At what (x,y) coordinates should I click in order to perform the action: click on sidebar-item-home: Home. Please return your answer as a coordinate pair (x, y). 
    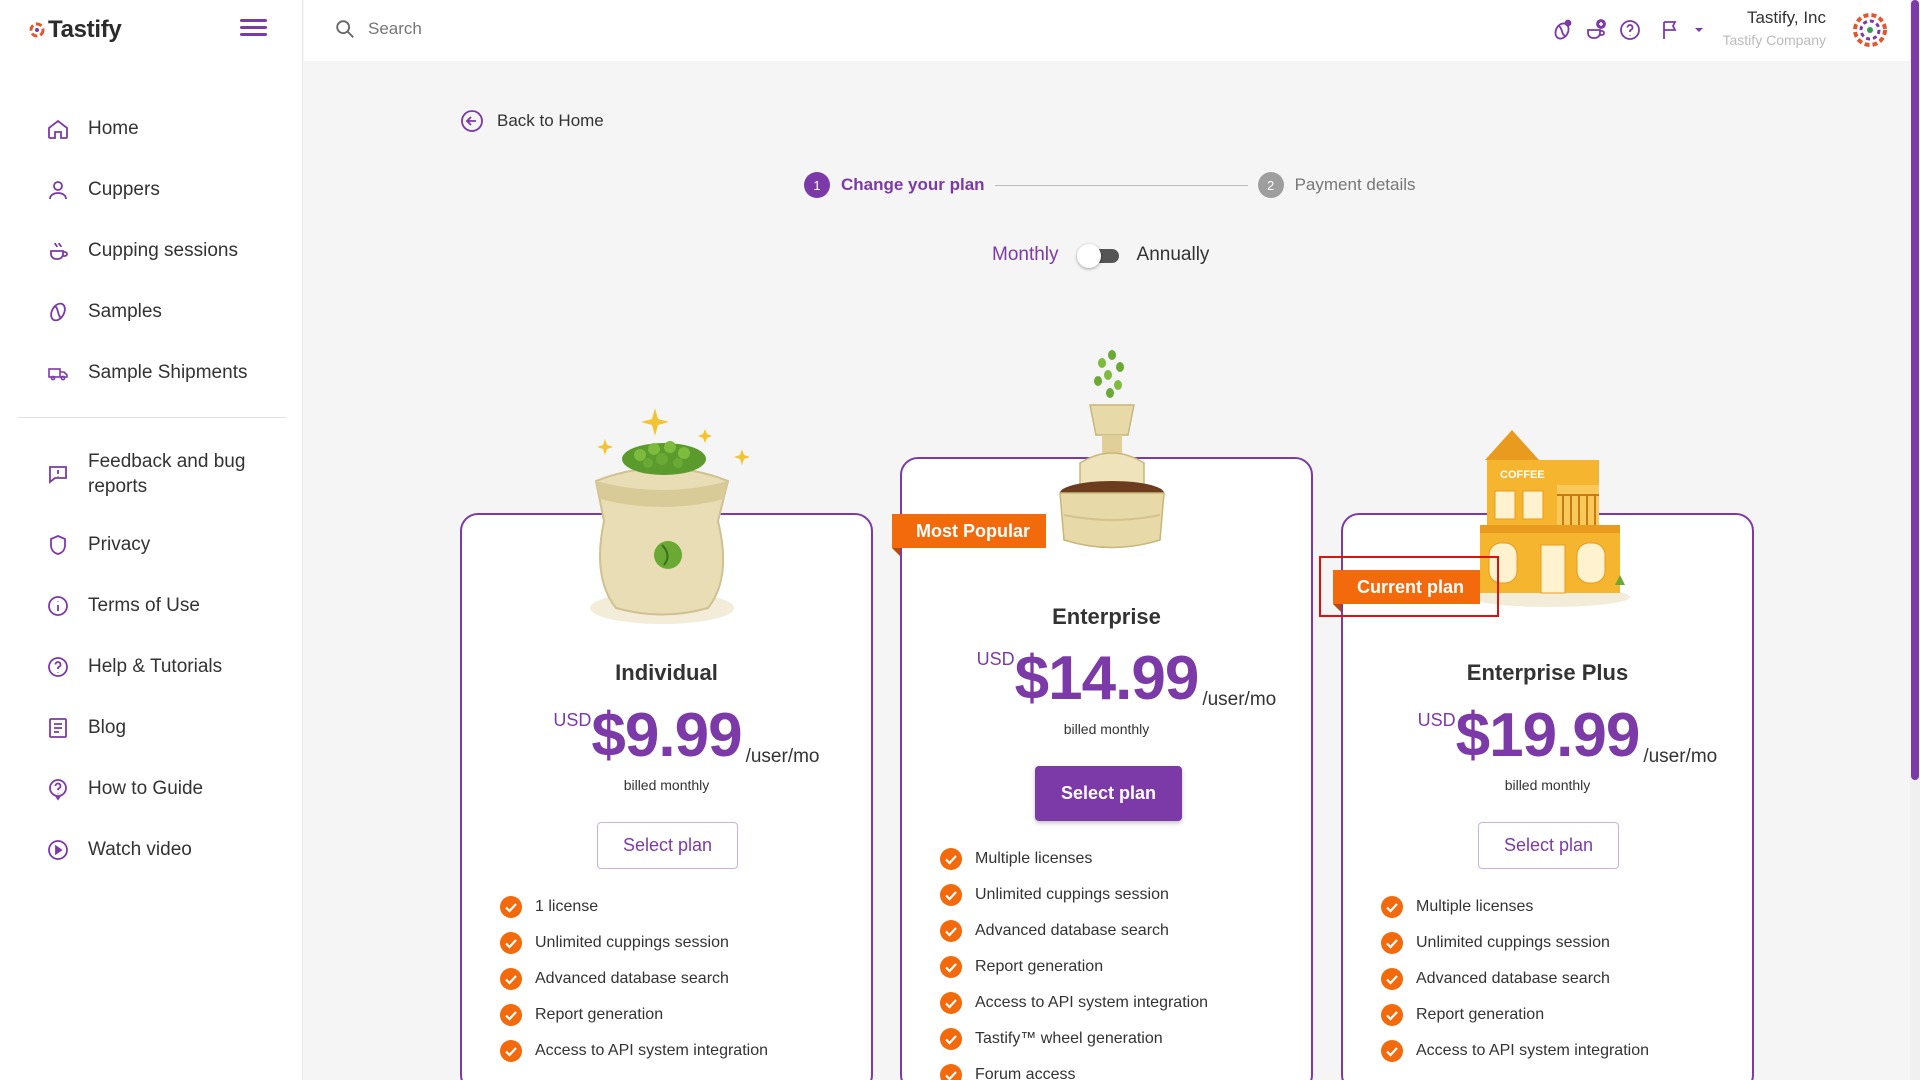
    Looking at the image, I should click on (152, 128).